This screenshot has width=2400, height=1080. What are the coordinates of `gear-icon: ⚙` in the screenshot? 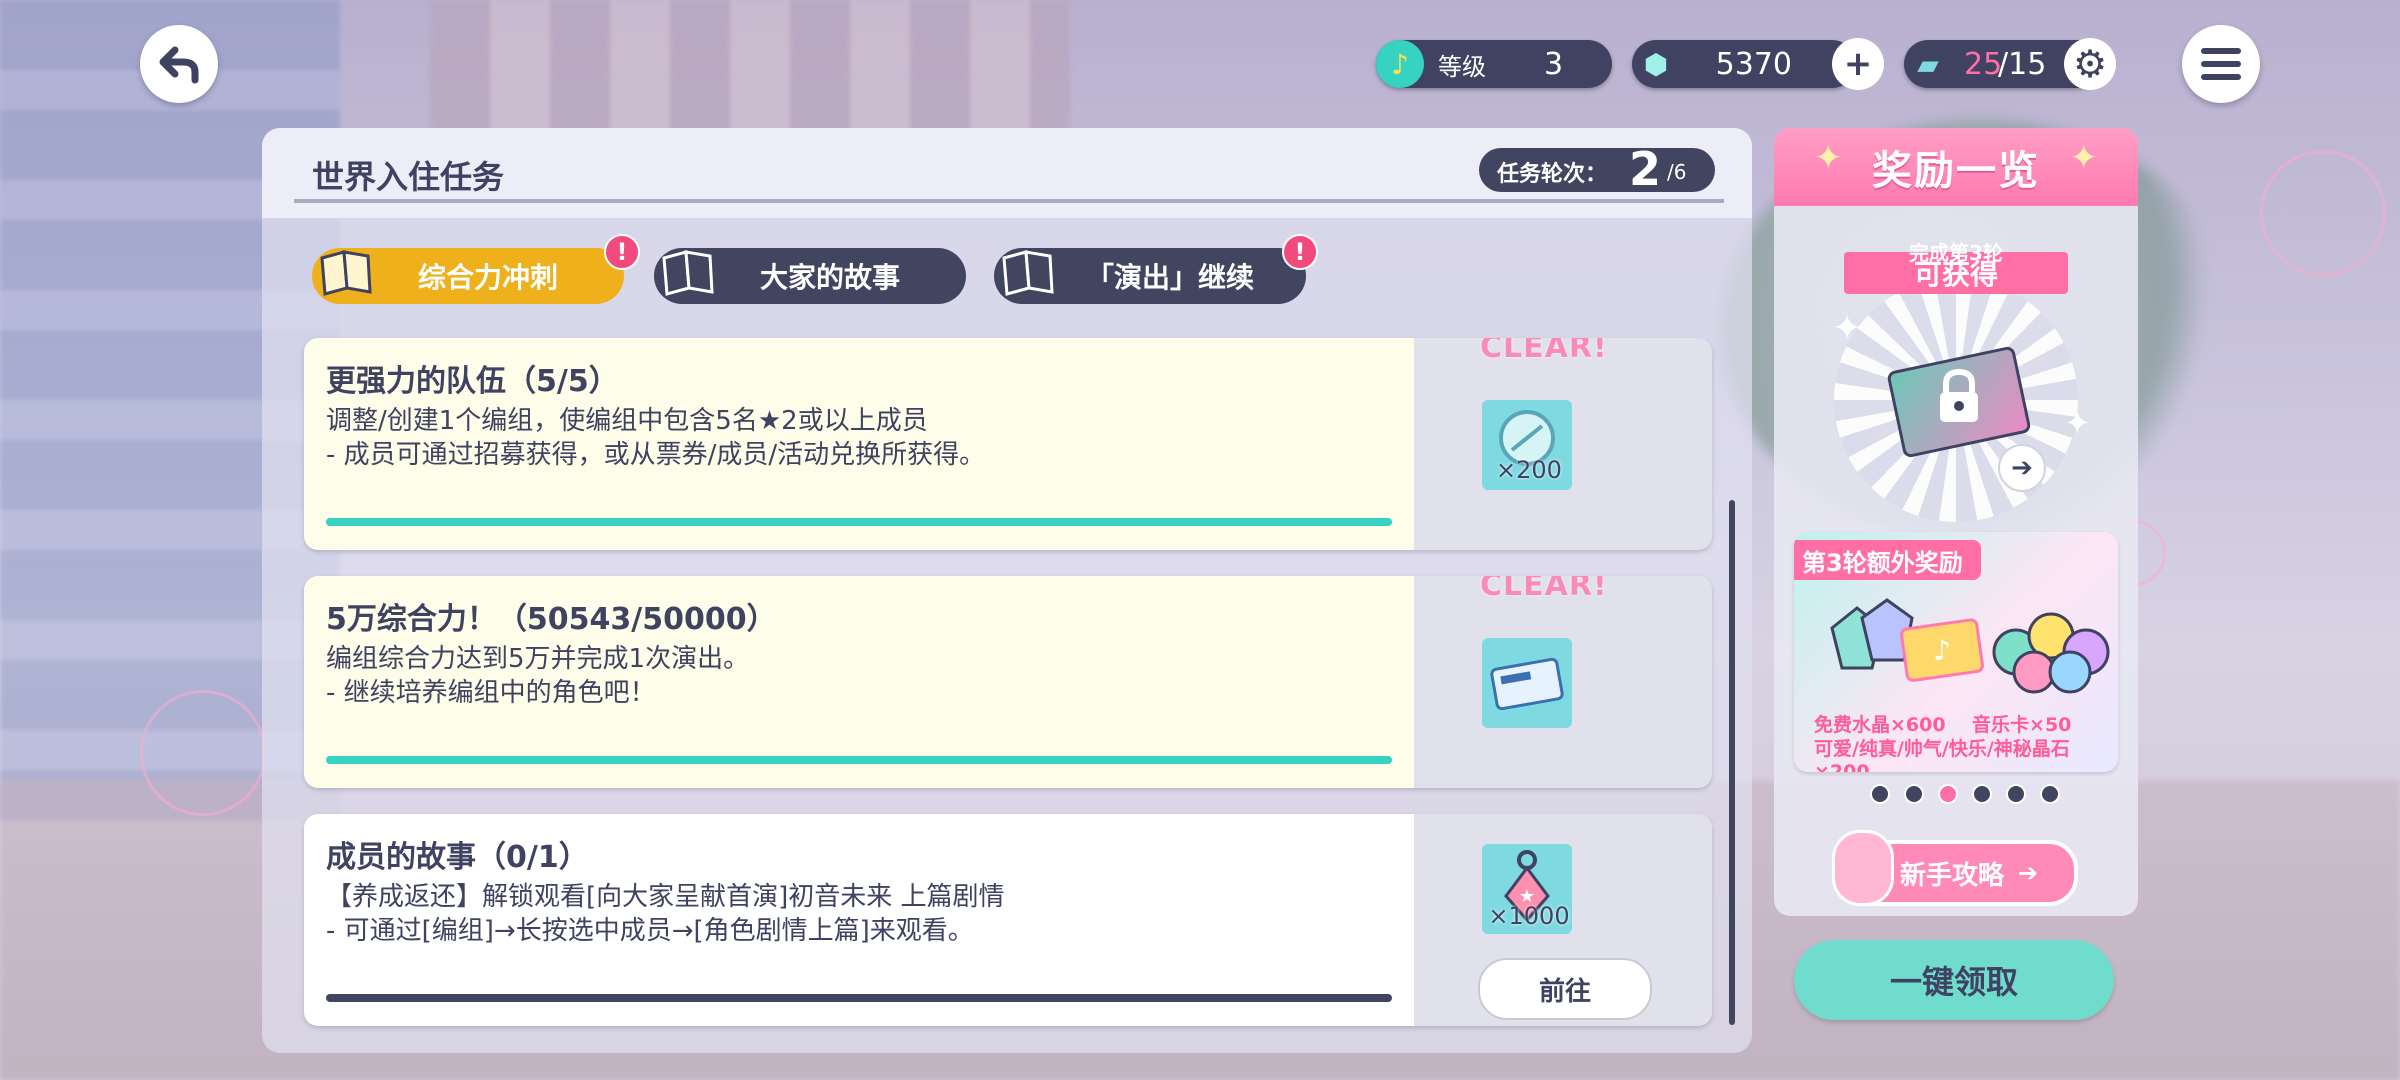 It's located at (2090, 64).